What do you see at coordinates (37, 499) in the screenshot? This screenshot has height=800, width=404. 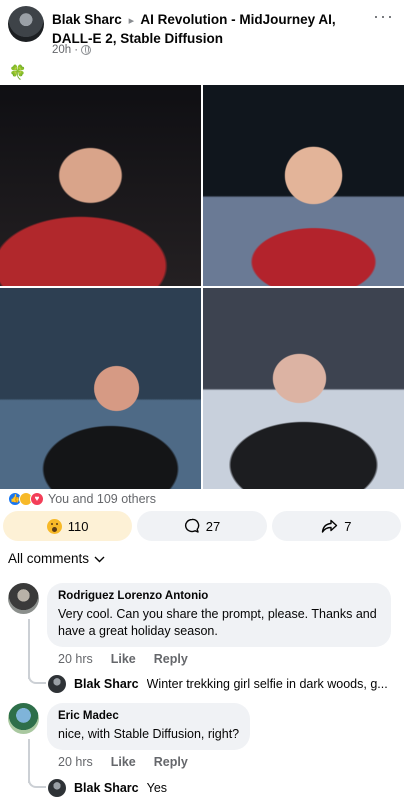 I see `love-icon: ♥` at bounding box center [37, 499].